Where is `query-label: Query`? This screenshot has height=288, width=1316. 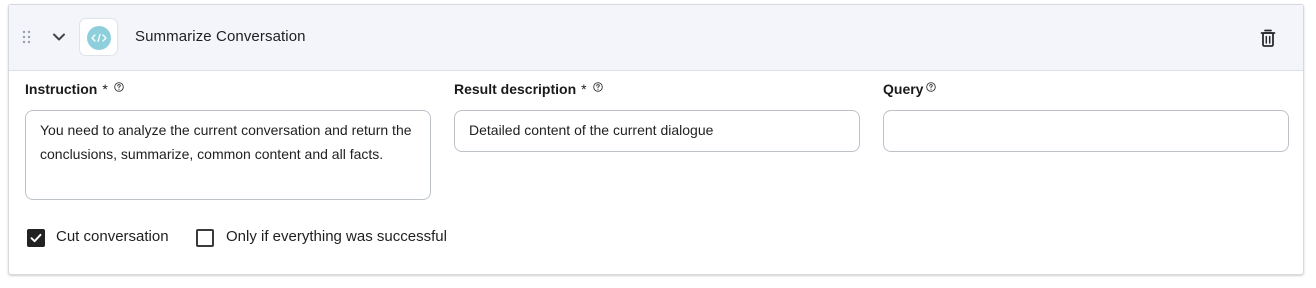 query-label: Query is located at coordinates (910, 89).